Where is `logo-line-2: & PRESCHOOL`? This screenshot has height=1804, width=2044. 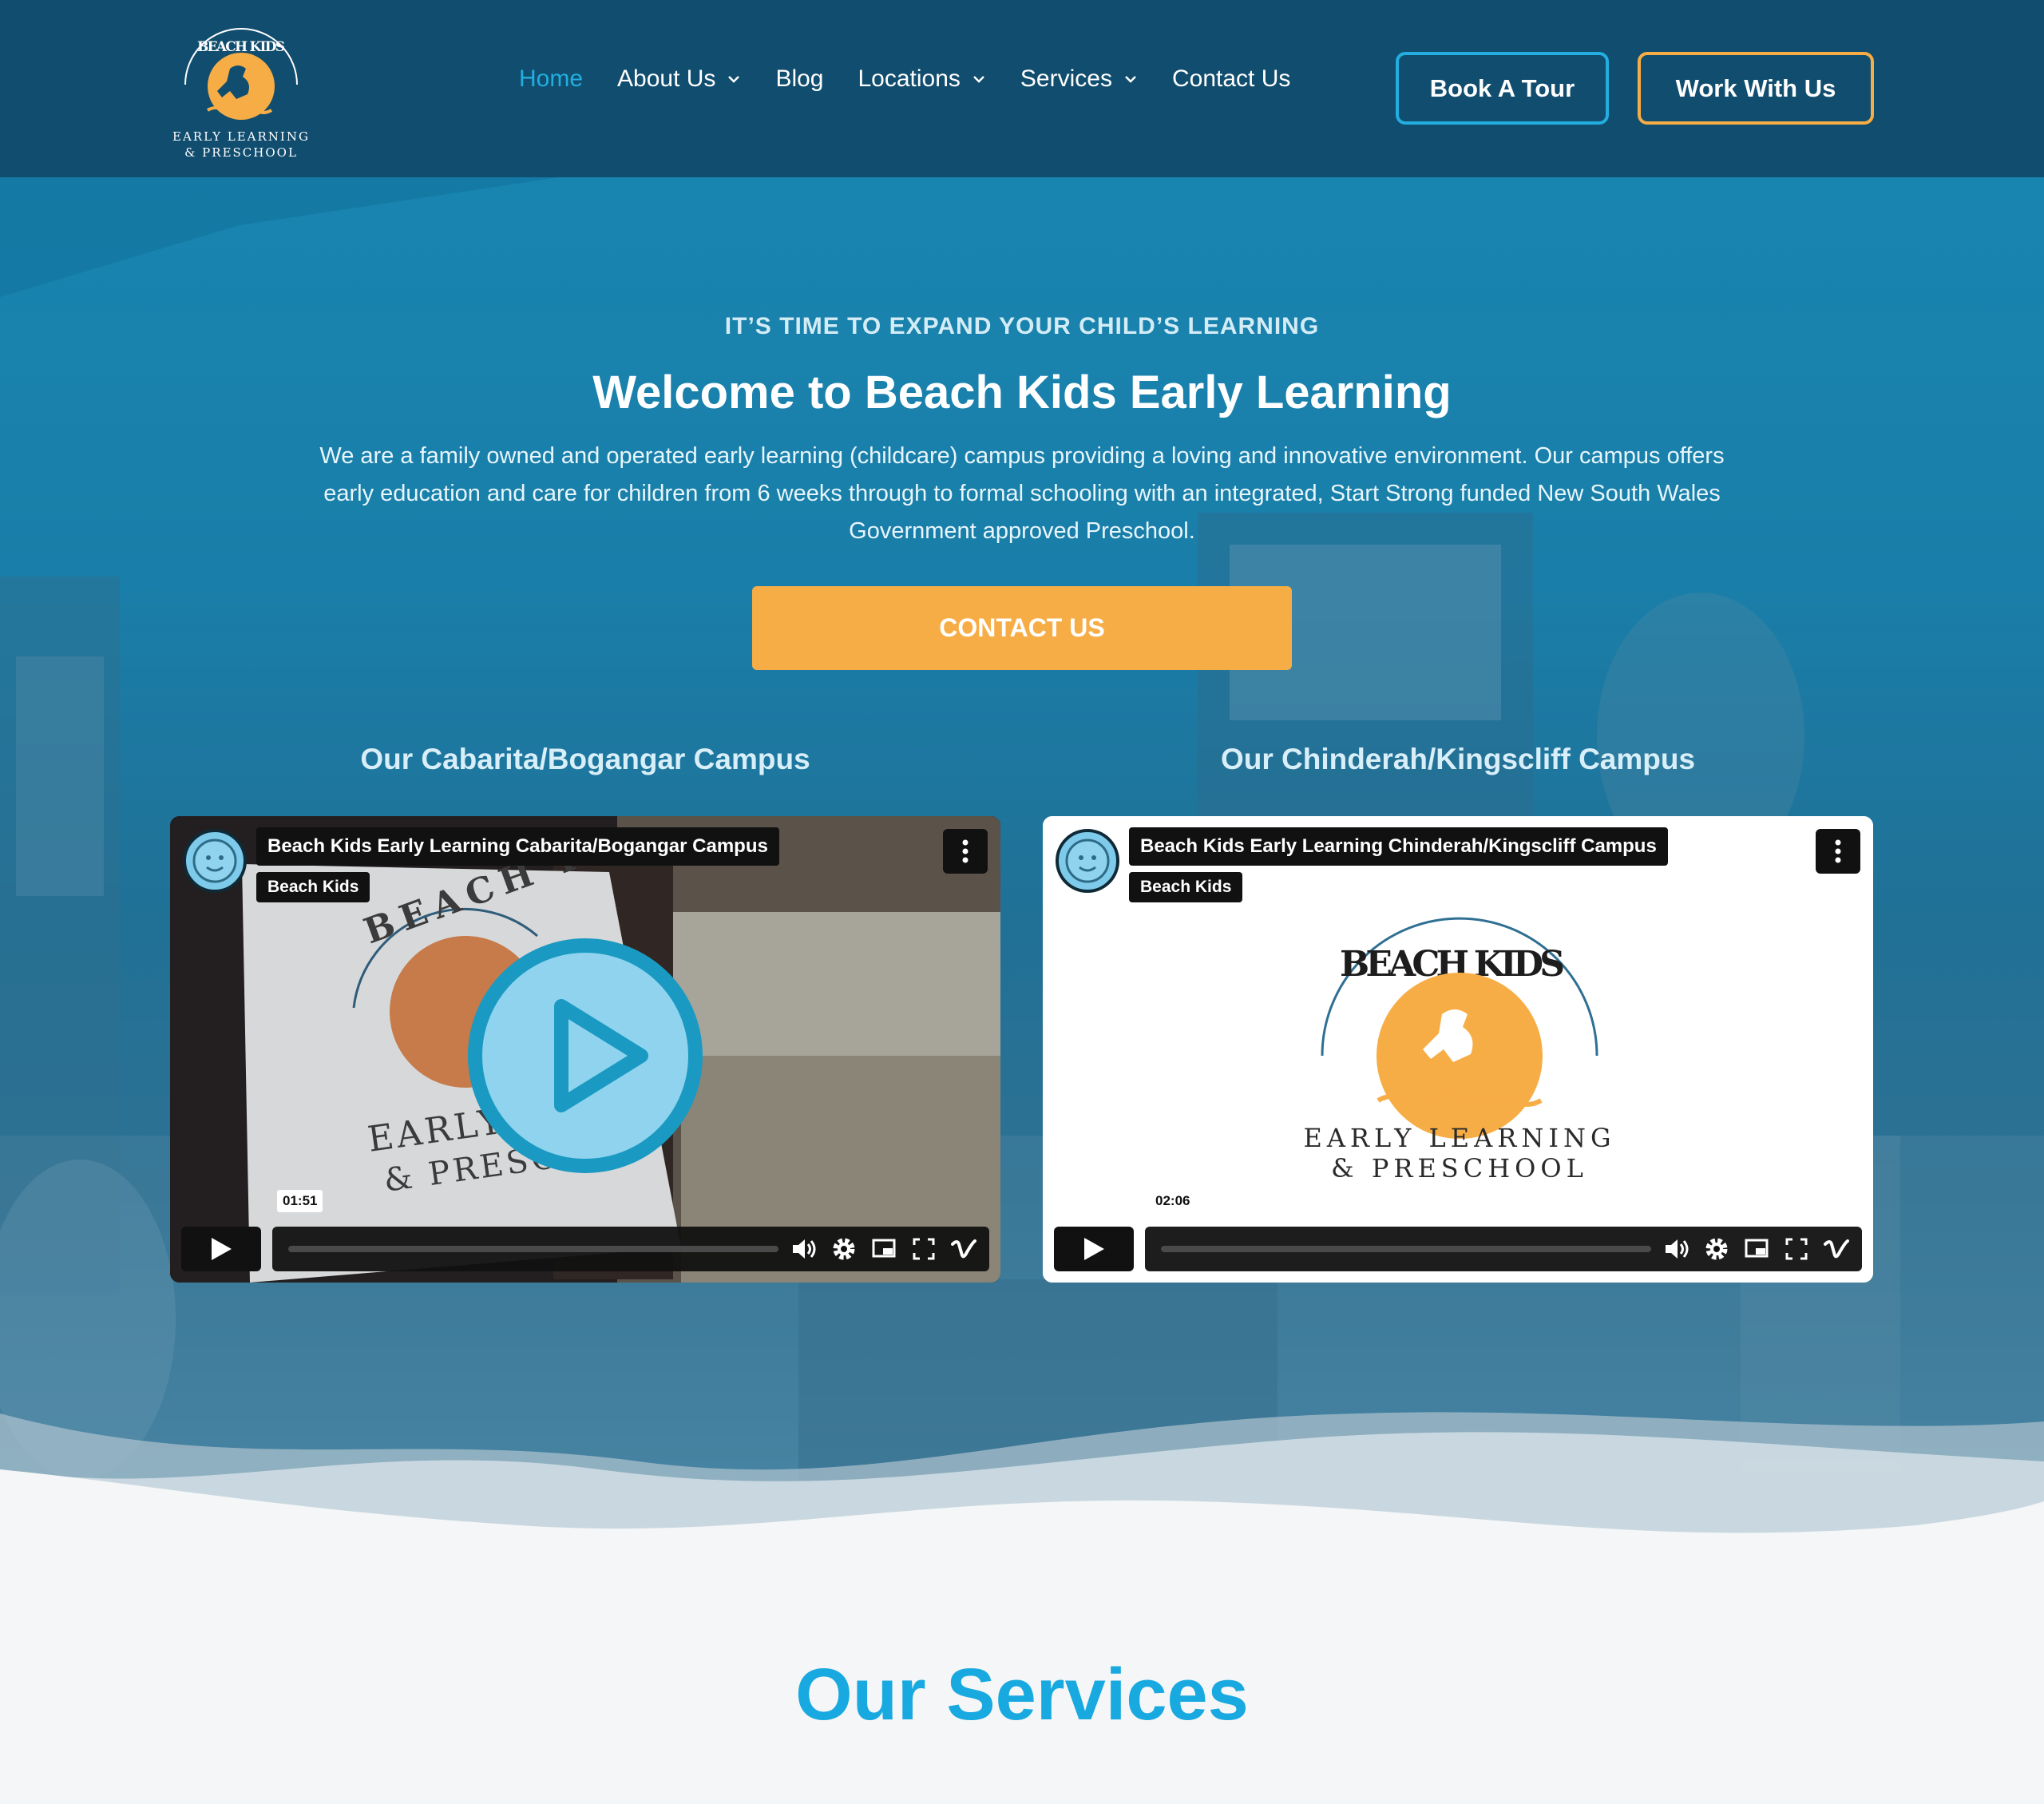
logo-line-2: & PRESCHOOL is located at coordinates (241, 152).